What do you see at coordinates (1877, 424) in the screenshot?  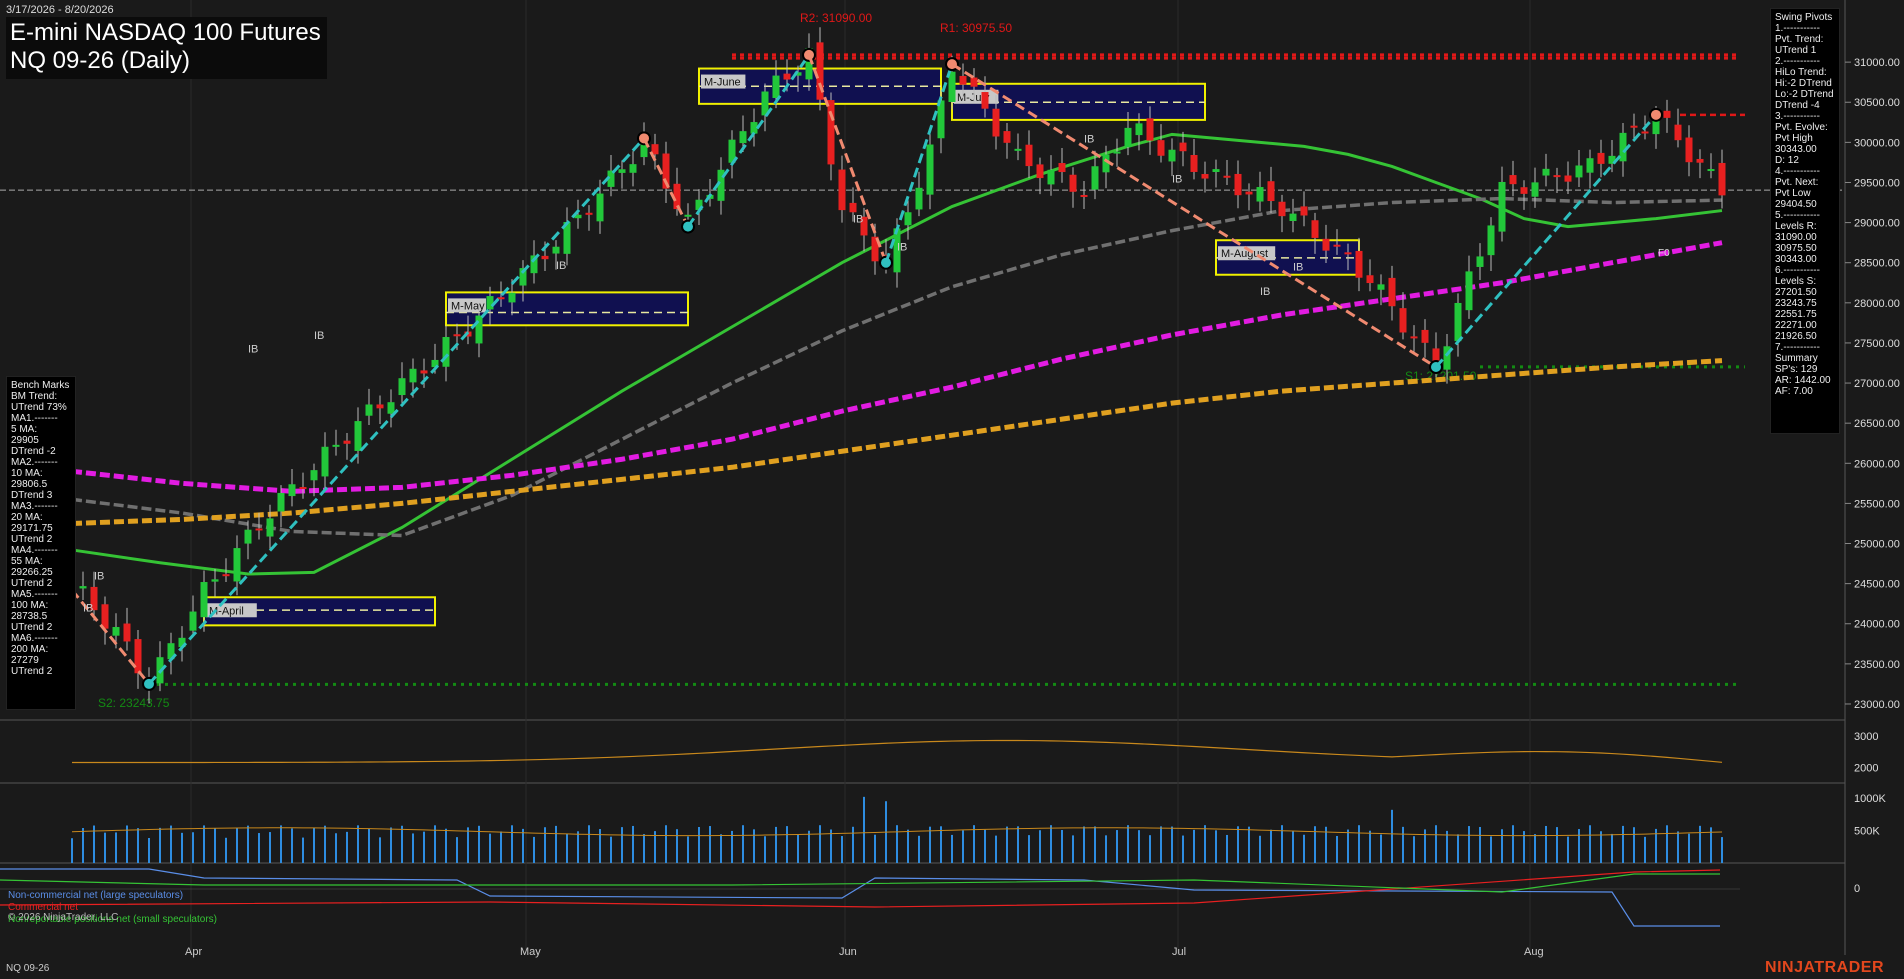 I see `price-tick-label: 26500.00` at bounding box center [1877, 424].